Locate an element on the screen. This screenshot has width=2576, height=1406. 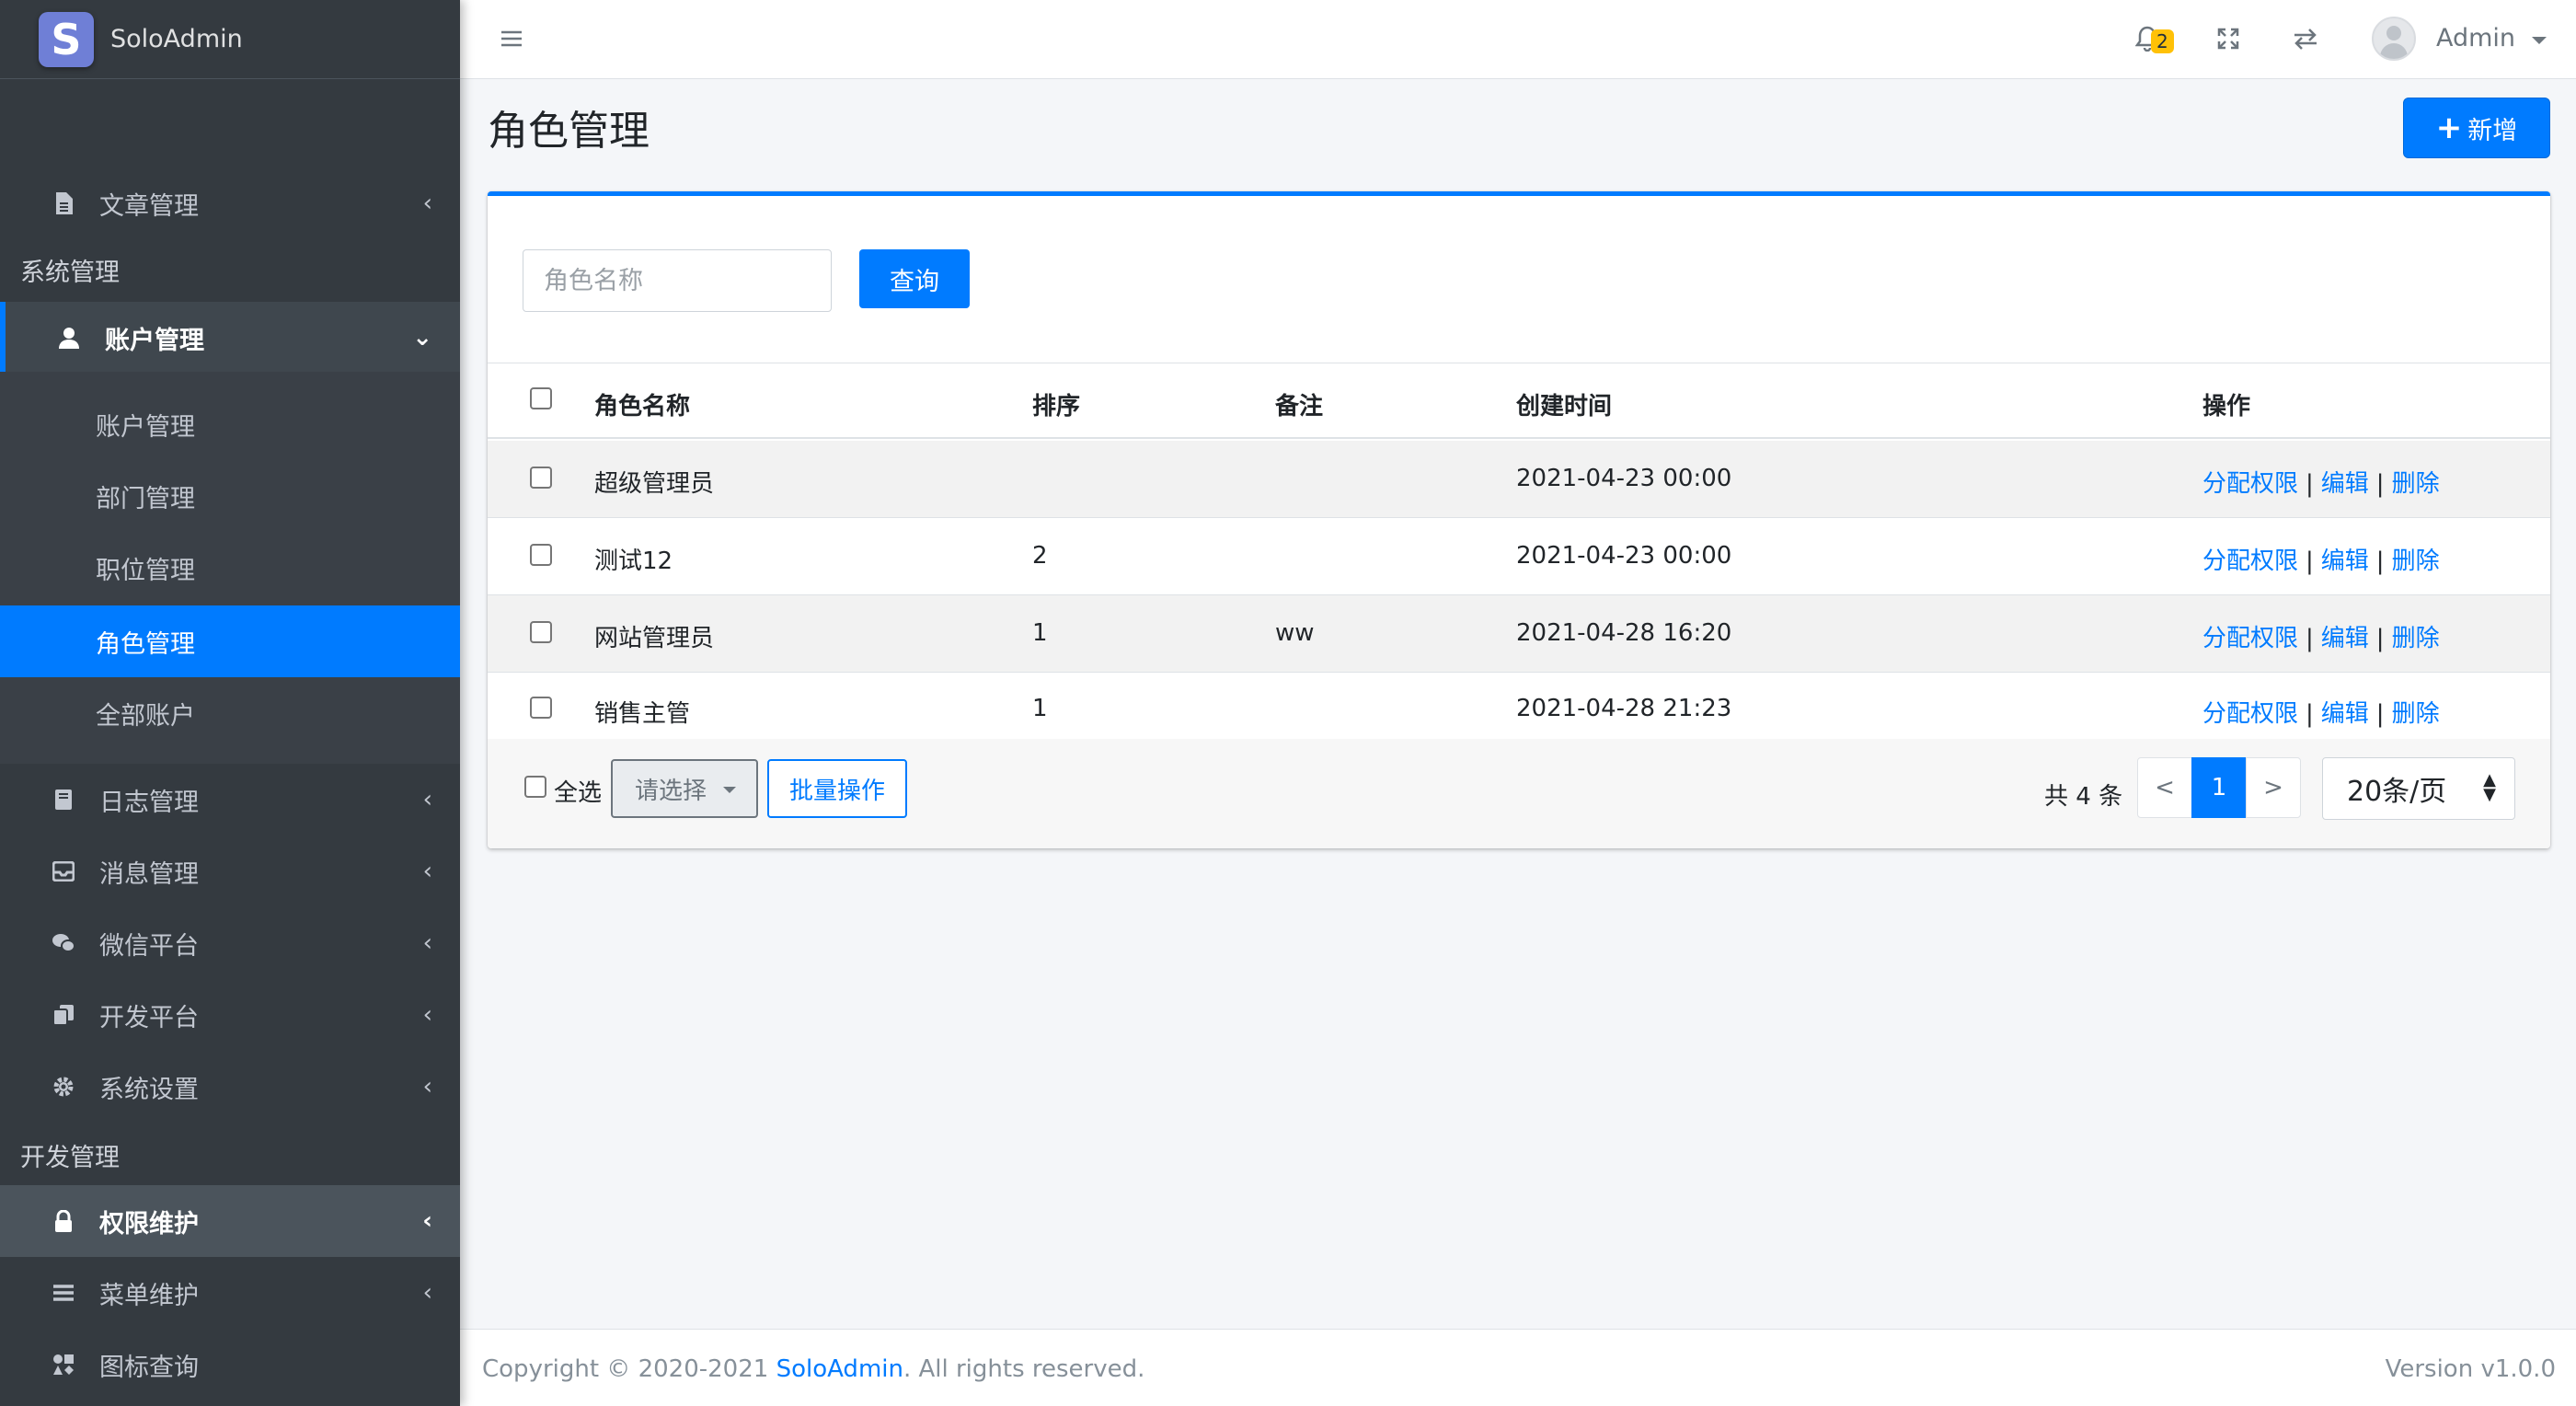
brand-link: S SoloAdmin is located at coordinates (230, 40).